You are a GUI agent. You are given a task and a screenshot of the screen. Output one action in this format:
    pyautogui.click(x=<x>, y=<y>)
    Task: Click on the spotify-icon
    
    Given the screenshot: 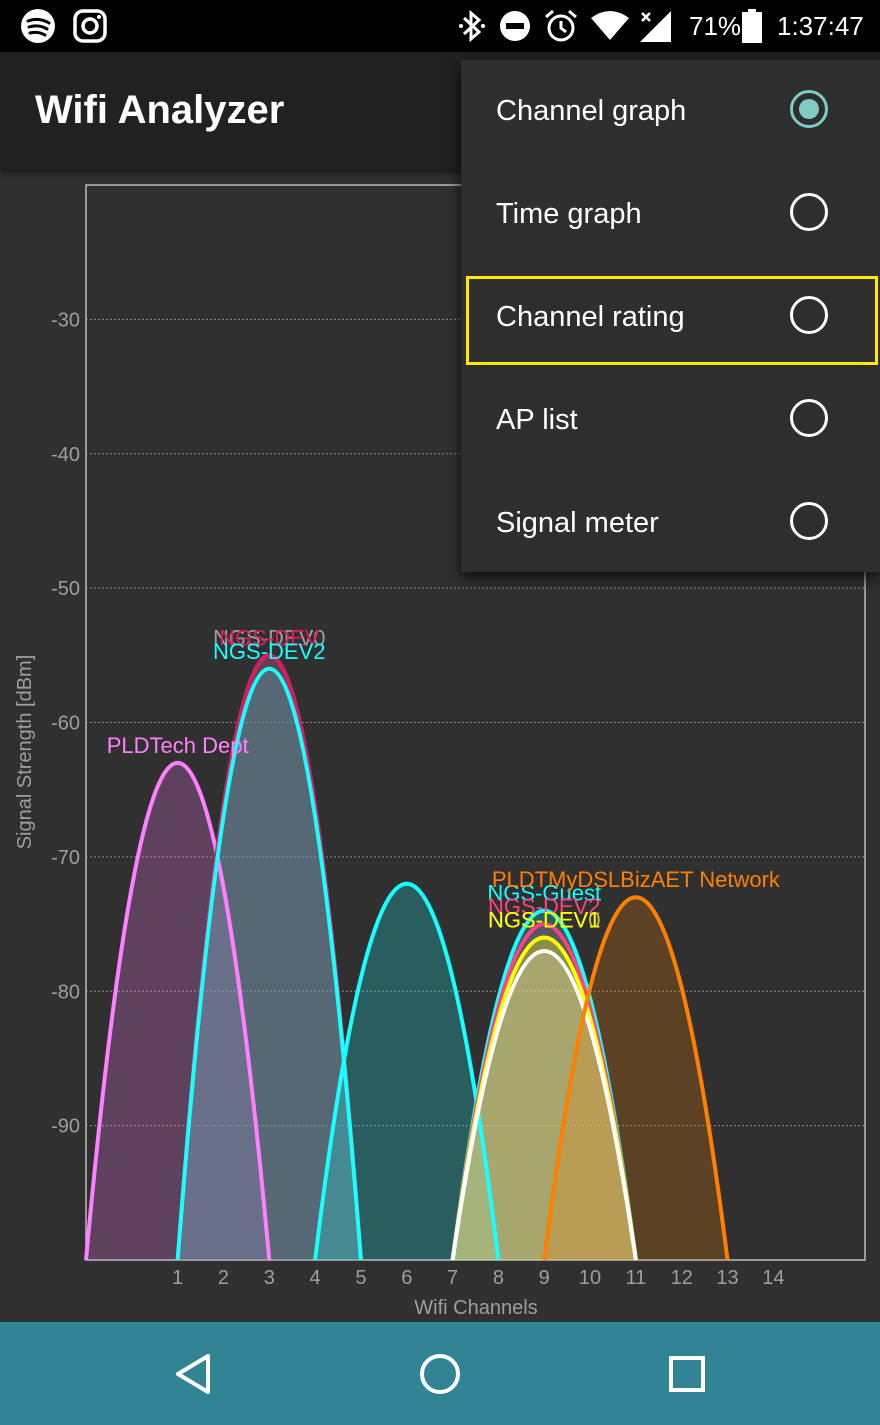 What is the action you would take?
    pyautogui.click(x=38, y=26)
    